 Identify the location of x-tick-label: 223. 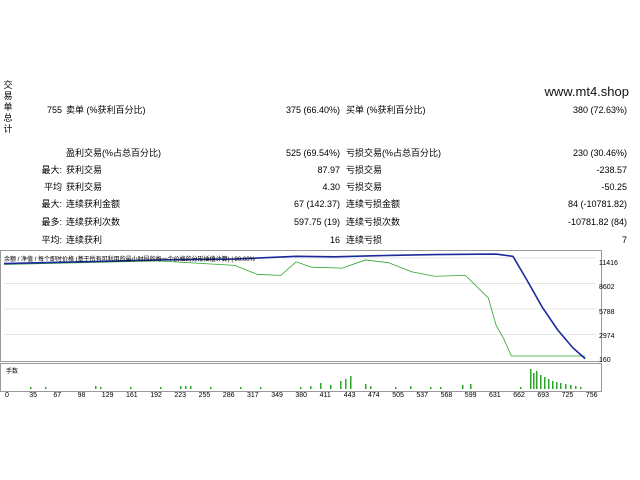
(180, 395).